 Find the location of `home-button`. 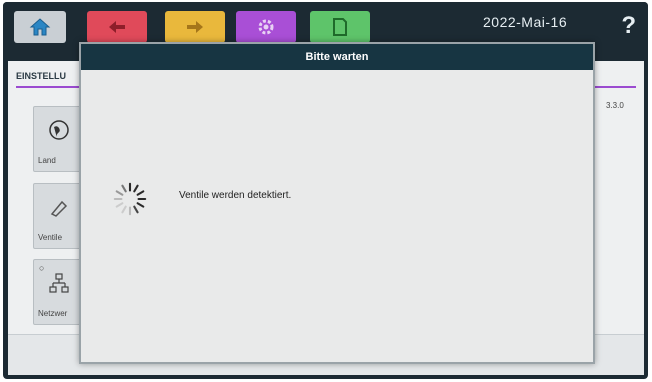

home-button is located at coordinates (40, 27).